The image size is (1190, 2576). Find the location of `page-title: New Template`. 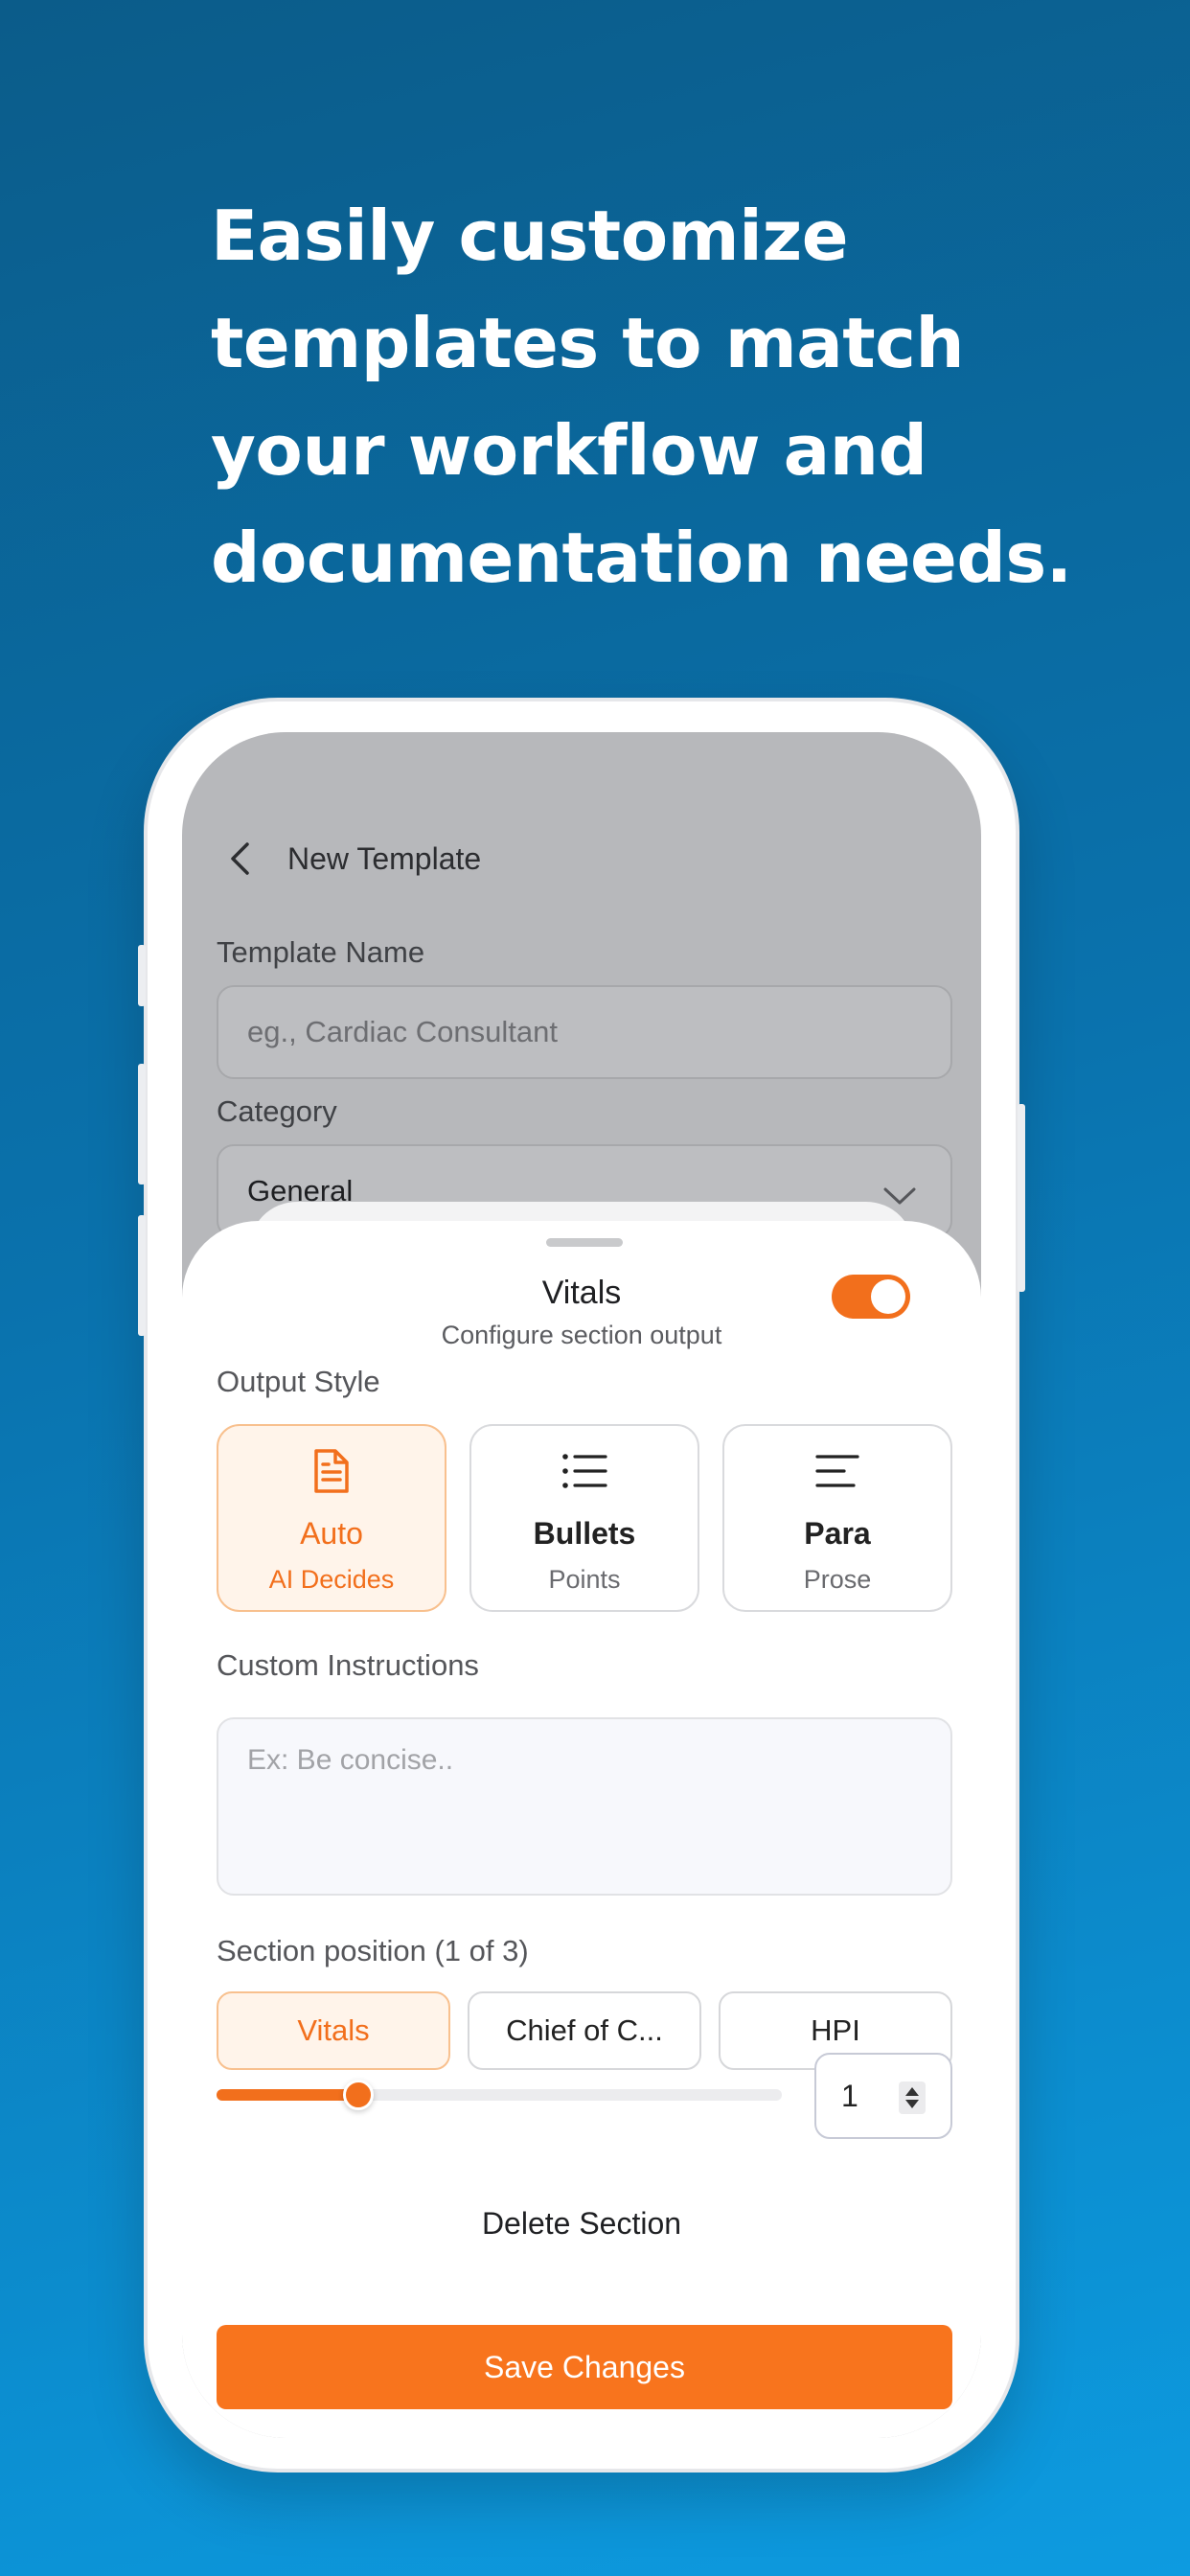

page-title: New Template is located at coordinates (385, 858).